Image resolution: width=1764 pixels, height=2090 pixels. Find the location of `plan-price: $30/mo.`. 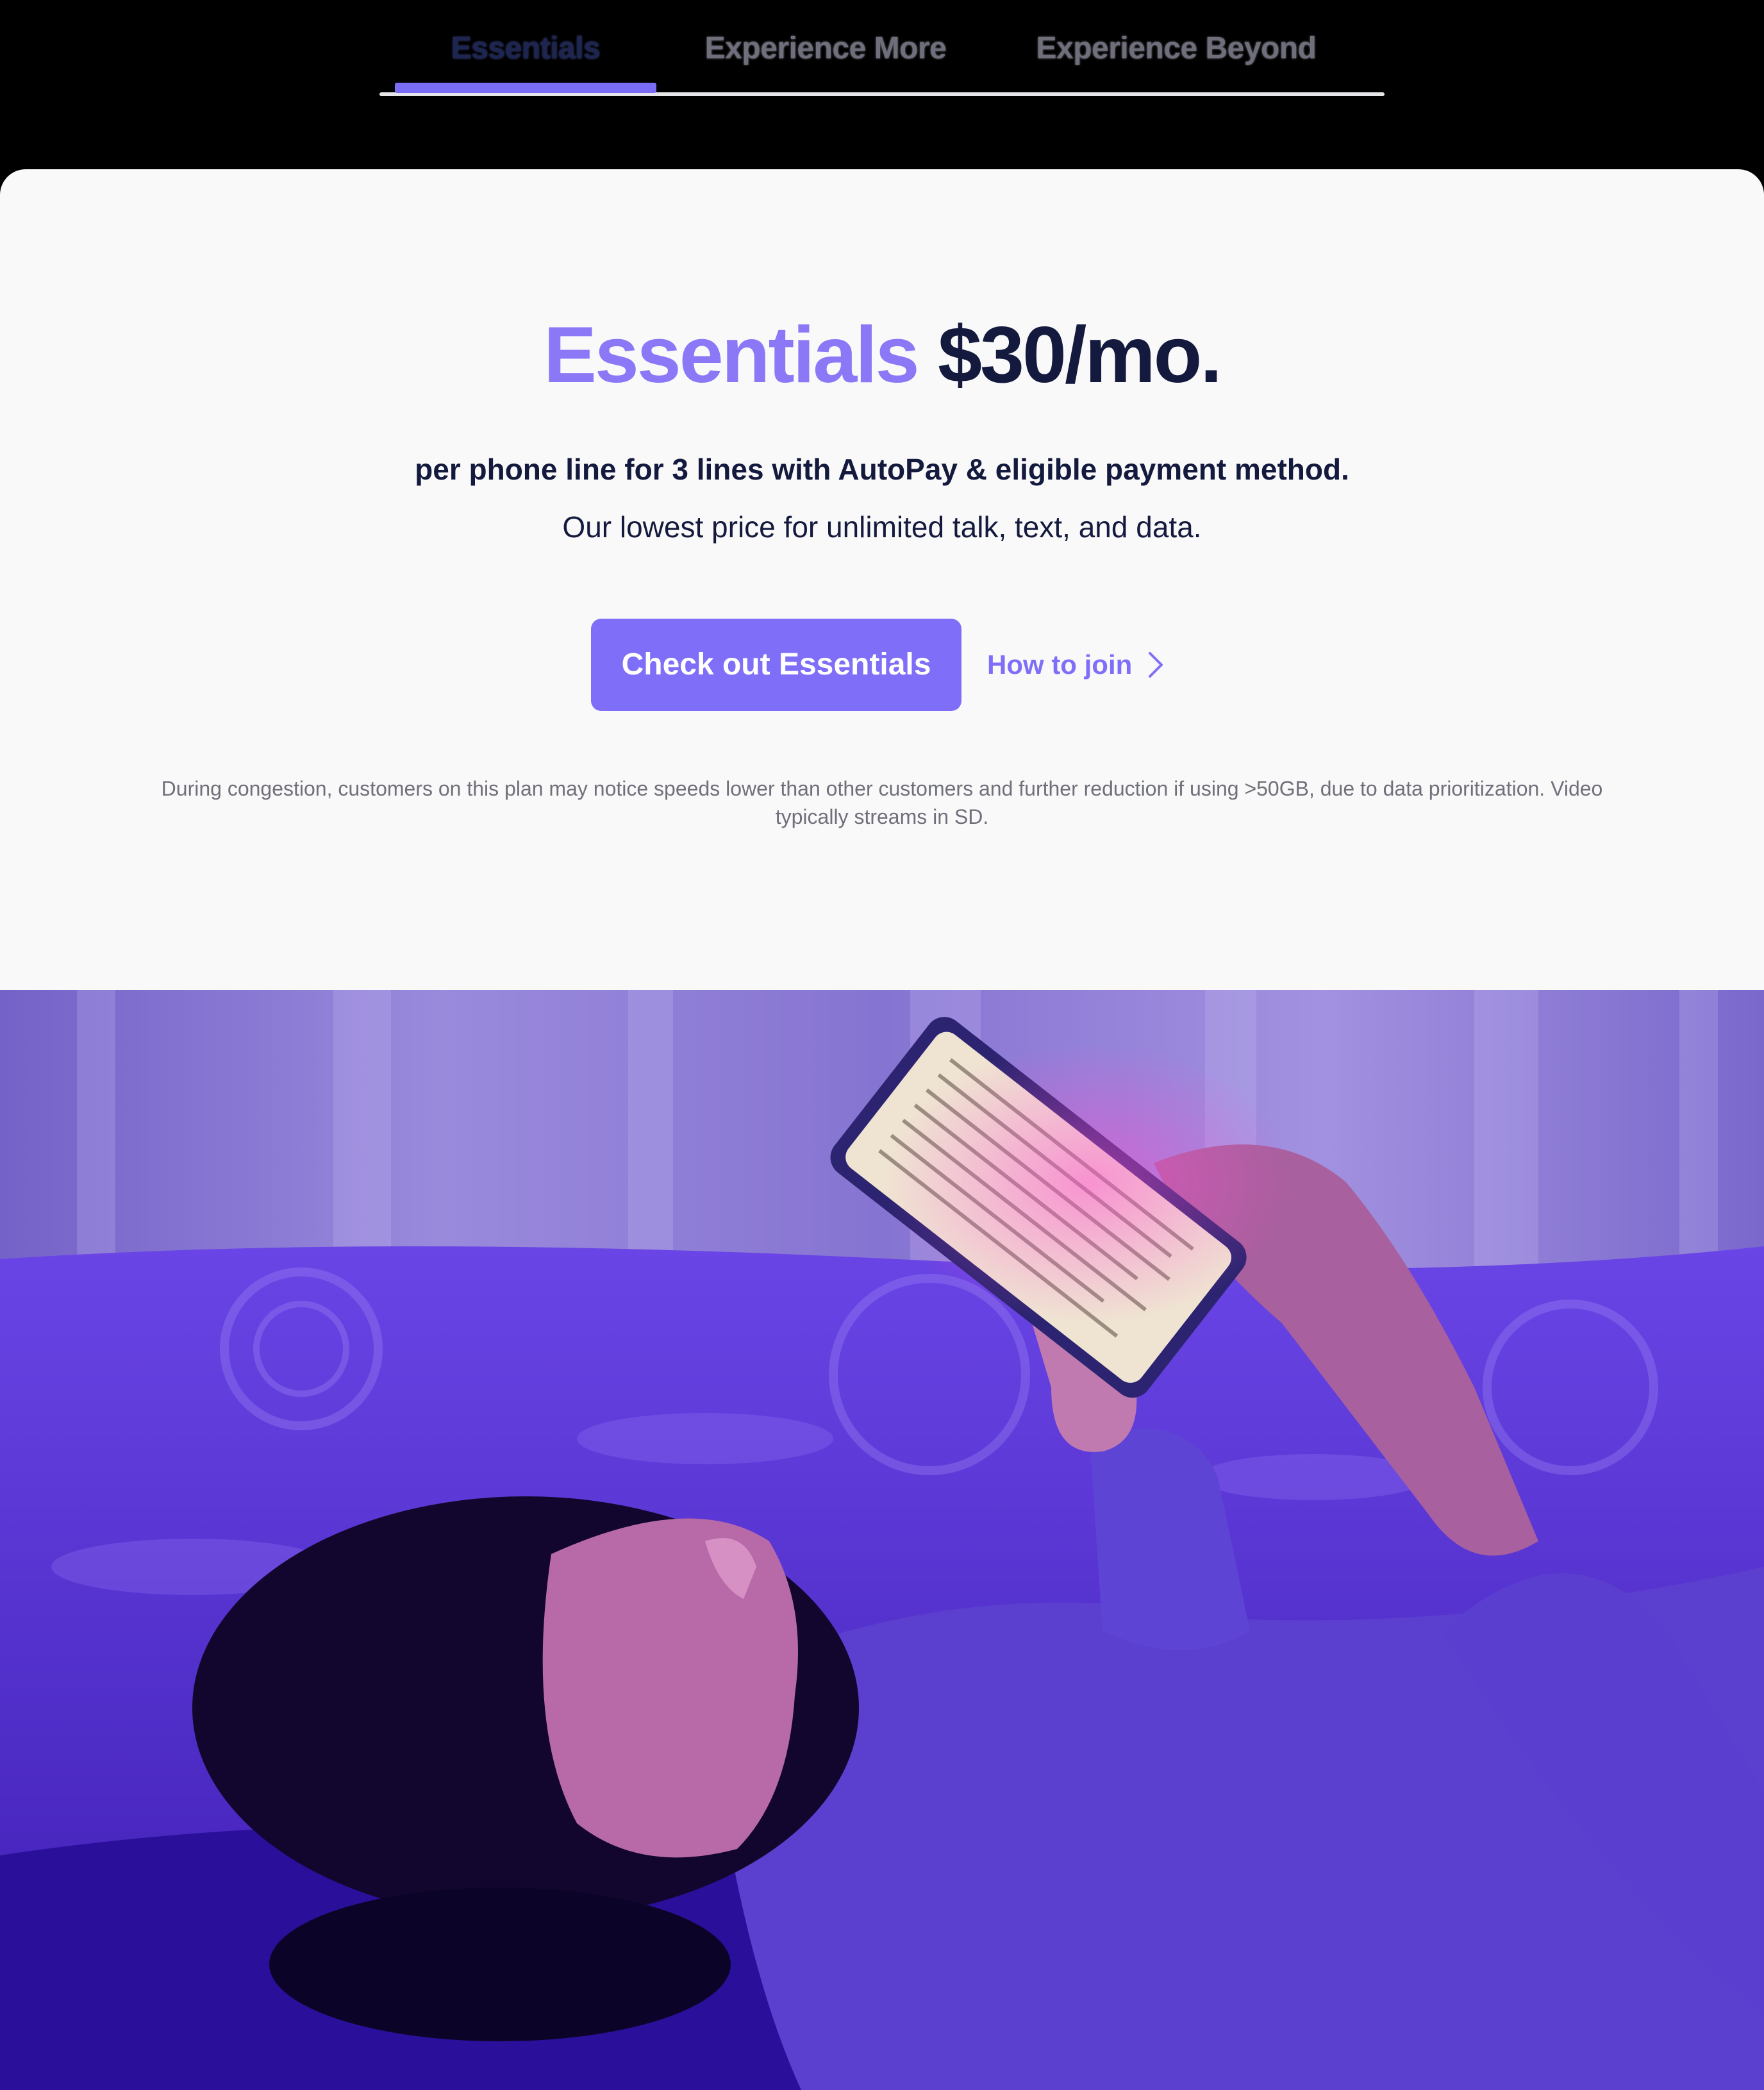

plan-price: $30/mo. is located at coordinates (1080, 355).